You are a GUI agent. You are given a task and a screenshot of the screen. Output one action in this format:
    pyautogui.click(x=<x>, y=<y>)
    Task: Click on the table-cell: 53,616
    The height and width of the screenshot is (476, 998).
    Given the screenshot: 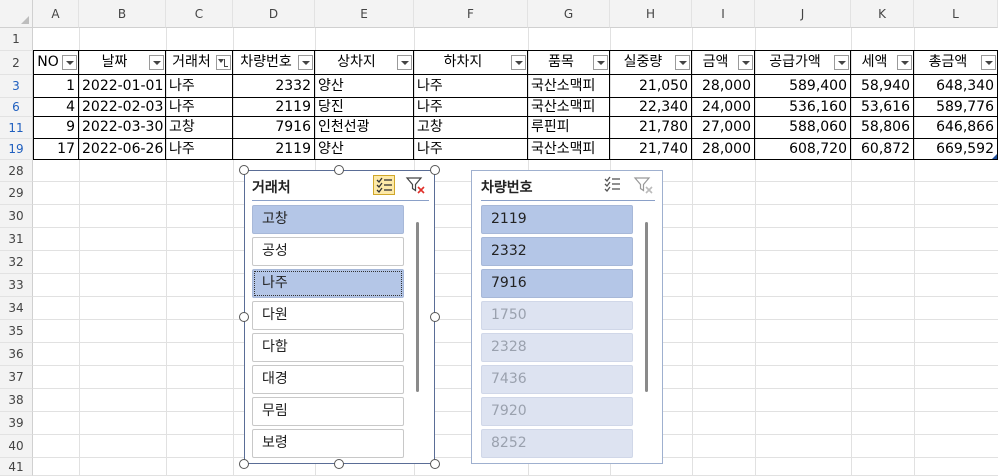 What is the action you would take?
    pyautogui.click(x=882, y=107)
    